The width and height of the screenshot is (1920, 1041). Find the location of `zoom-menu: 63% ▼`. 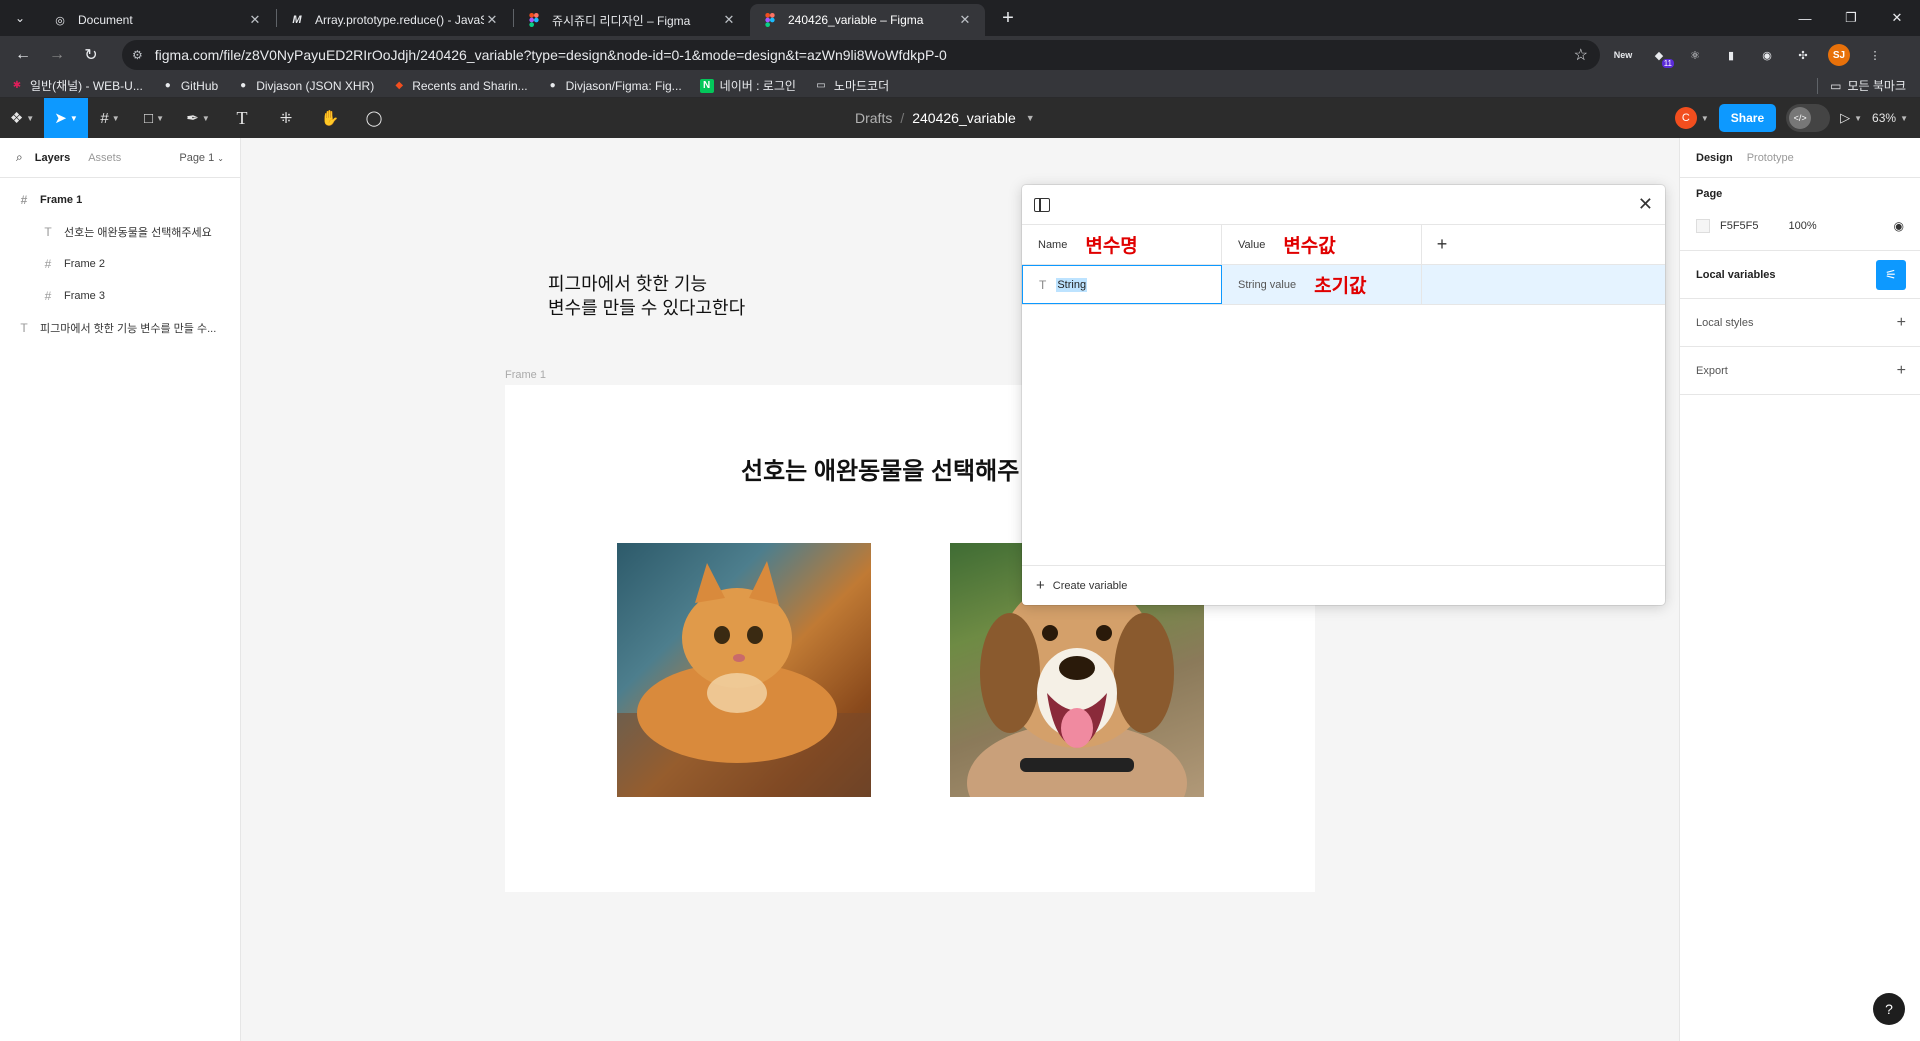

zoom-menu: 63% ▼ is located at coordinates (1890, 118).